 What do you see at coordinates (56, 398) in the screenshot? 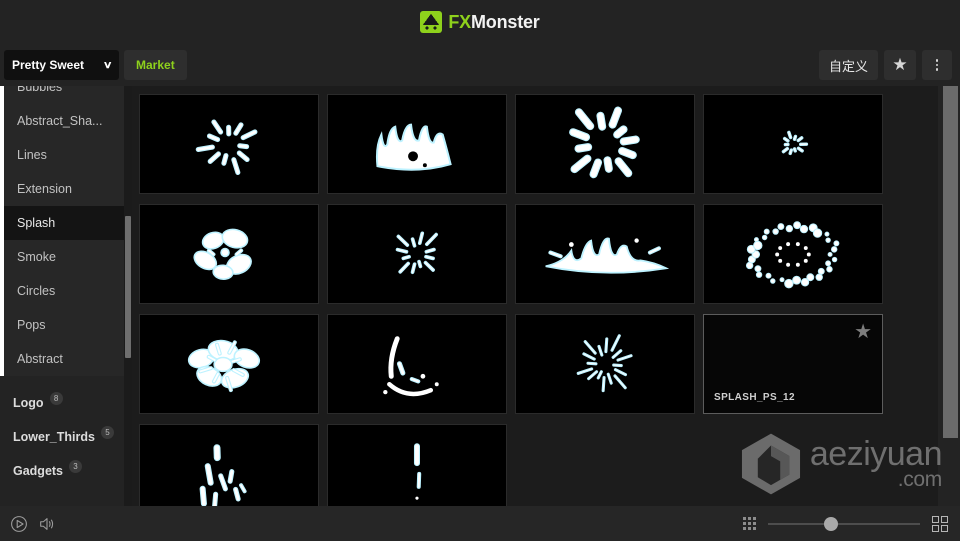
I see `sidebar-item-count-badge: 8` at bounding box center [56, 398].